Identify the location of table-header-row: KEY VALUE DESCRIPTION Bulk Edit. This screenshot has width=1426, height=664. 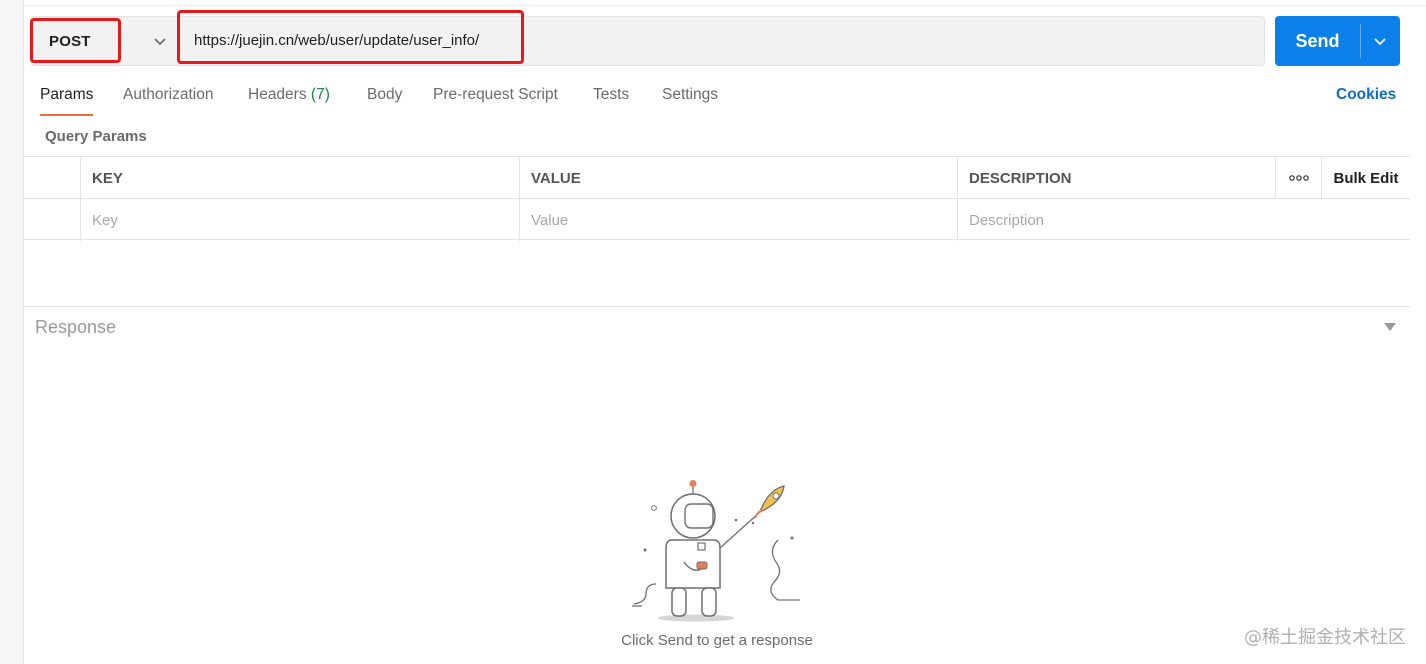
(717, 178).